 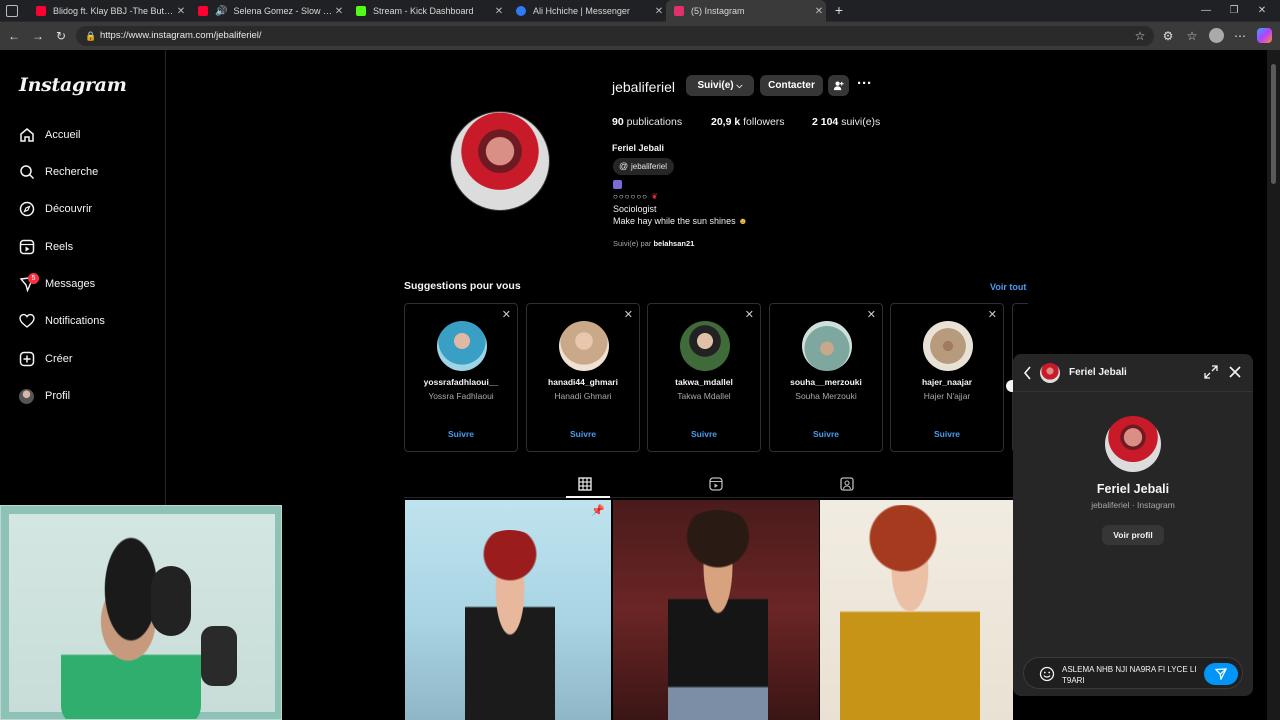 What do you see at coordinates (748, 122) in the screenshot?
I see `followers-count: 20,9 k followers` at bounding box center [748, 122].